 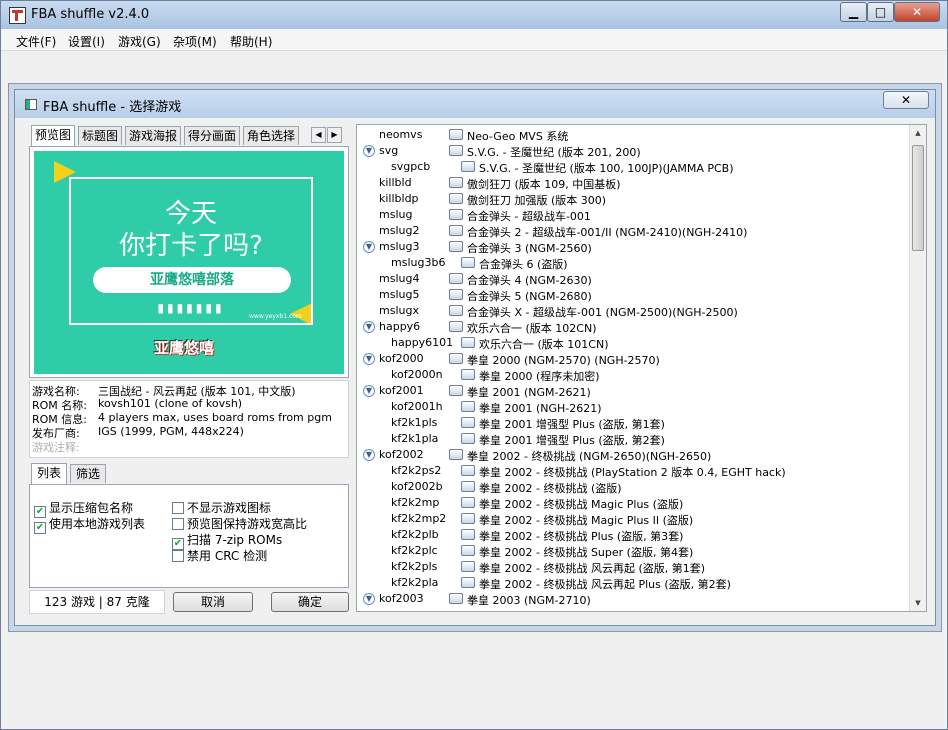 What do you see at coordinates (633, 295) in the screenshot?
I see `game-row: mslug5 合金弹头 5 (NGM-2680)` at bounding box center [633, 295].